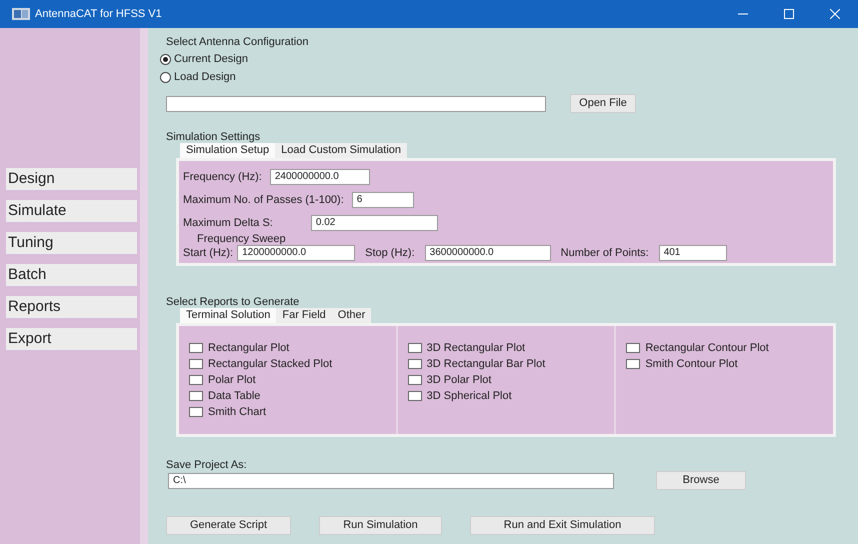  I want to click on checkbox-label: Smith Contour Plot, so click(691, 364).